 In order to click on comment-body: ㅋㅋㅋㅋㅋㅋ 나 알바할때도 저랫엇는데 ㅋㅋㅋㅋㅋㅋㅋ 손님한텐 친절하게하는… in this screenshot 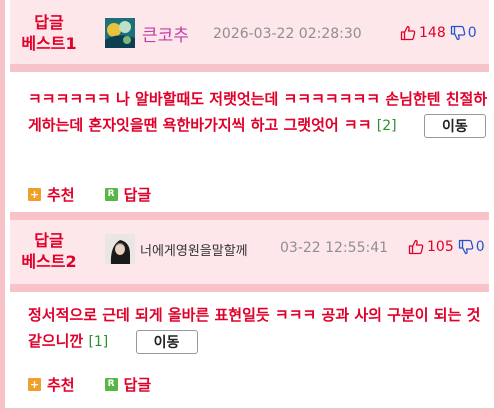, I will do `click(258, 112)`.